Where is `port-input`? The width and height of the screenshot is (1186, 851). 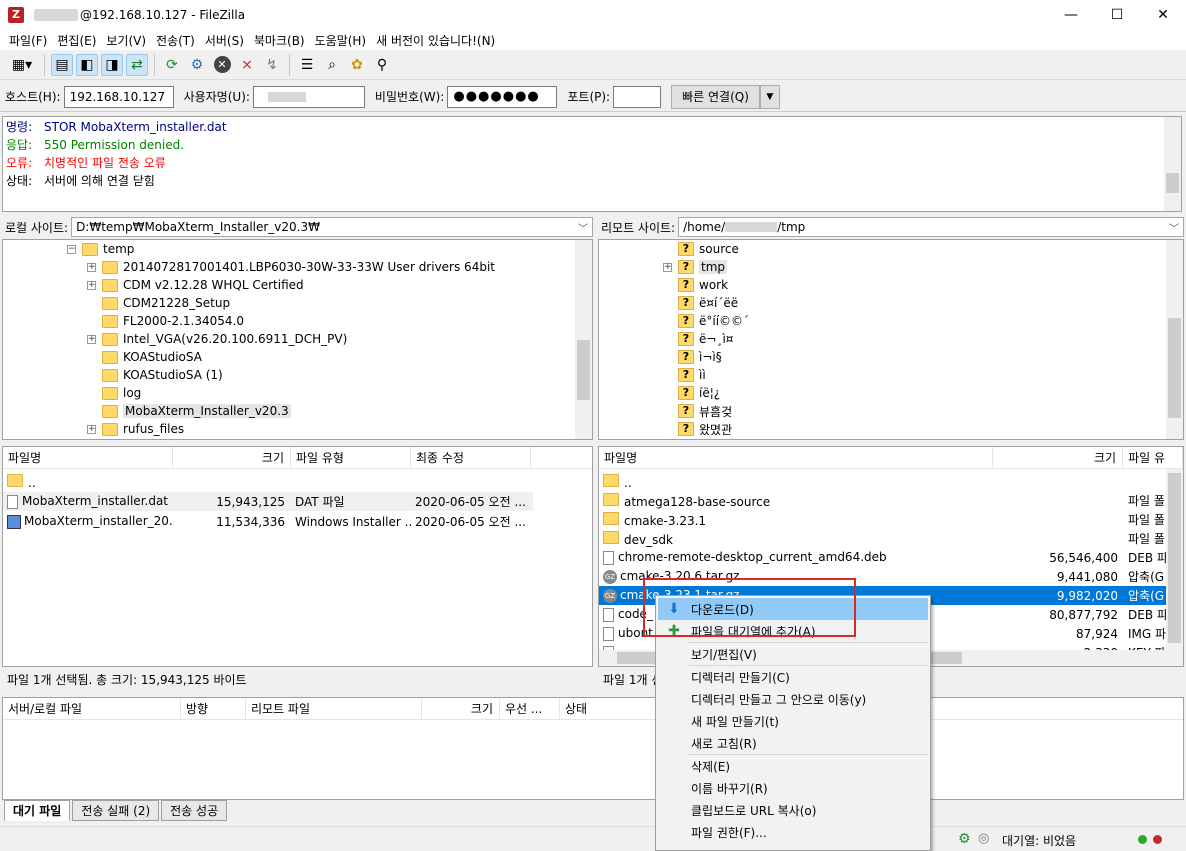
port-input is located at coordinates (637, 96).